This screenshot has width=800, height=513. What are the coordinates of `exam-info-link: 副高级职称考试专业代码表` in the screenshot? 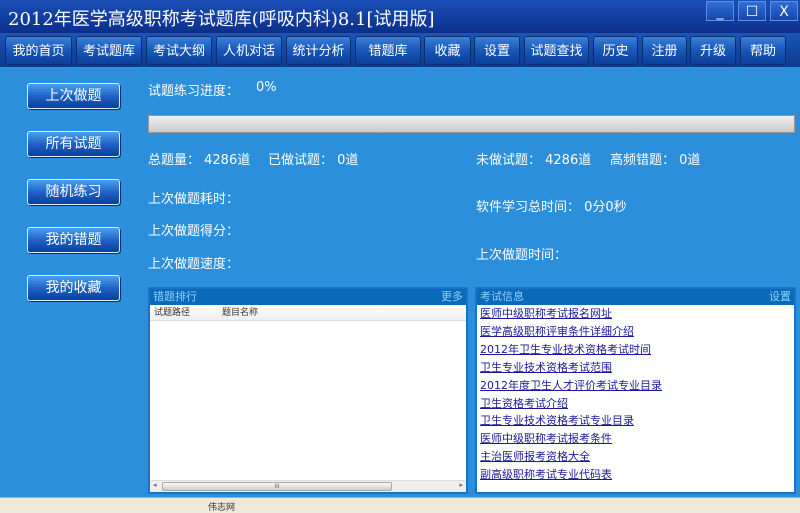 It's located at (635, 475).